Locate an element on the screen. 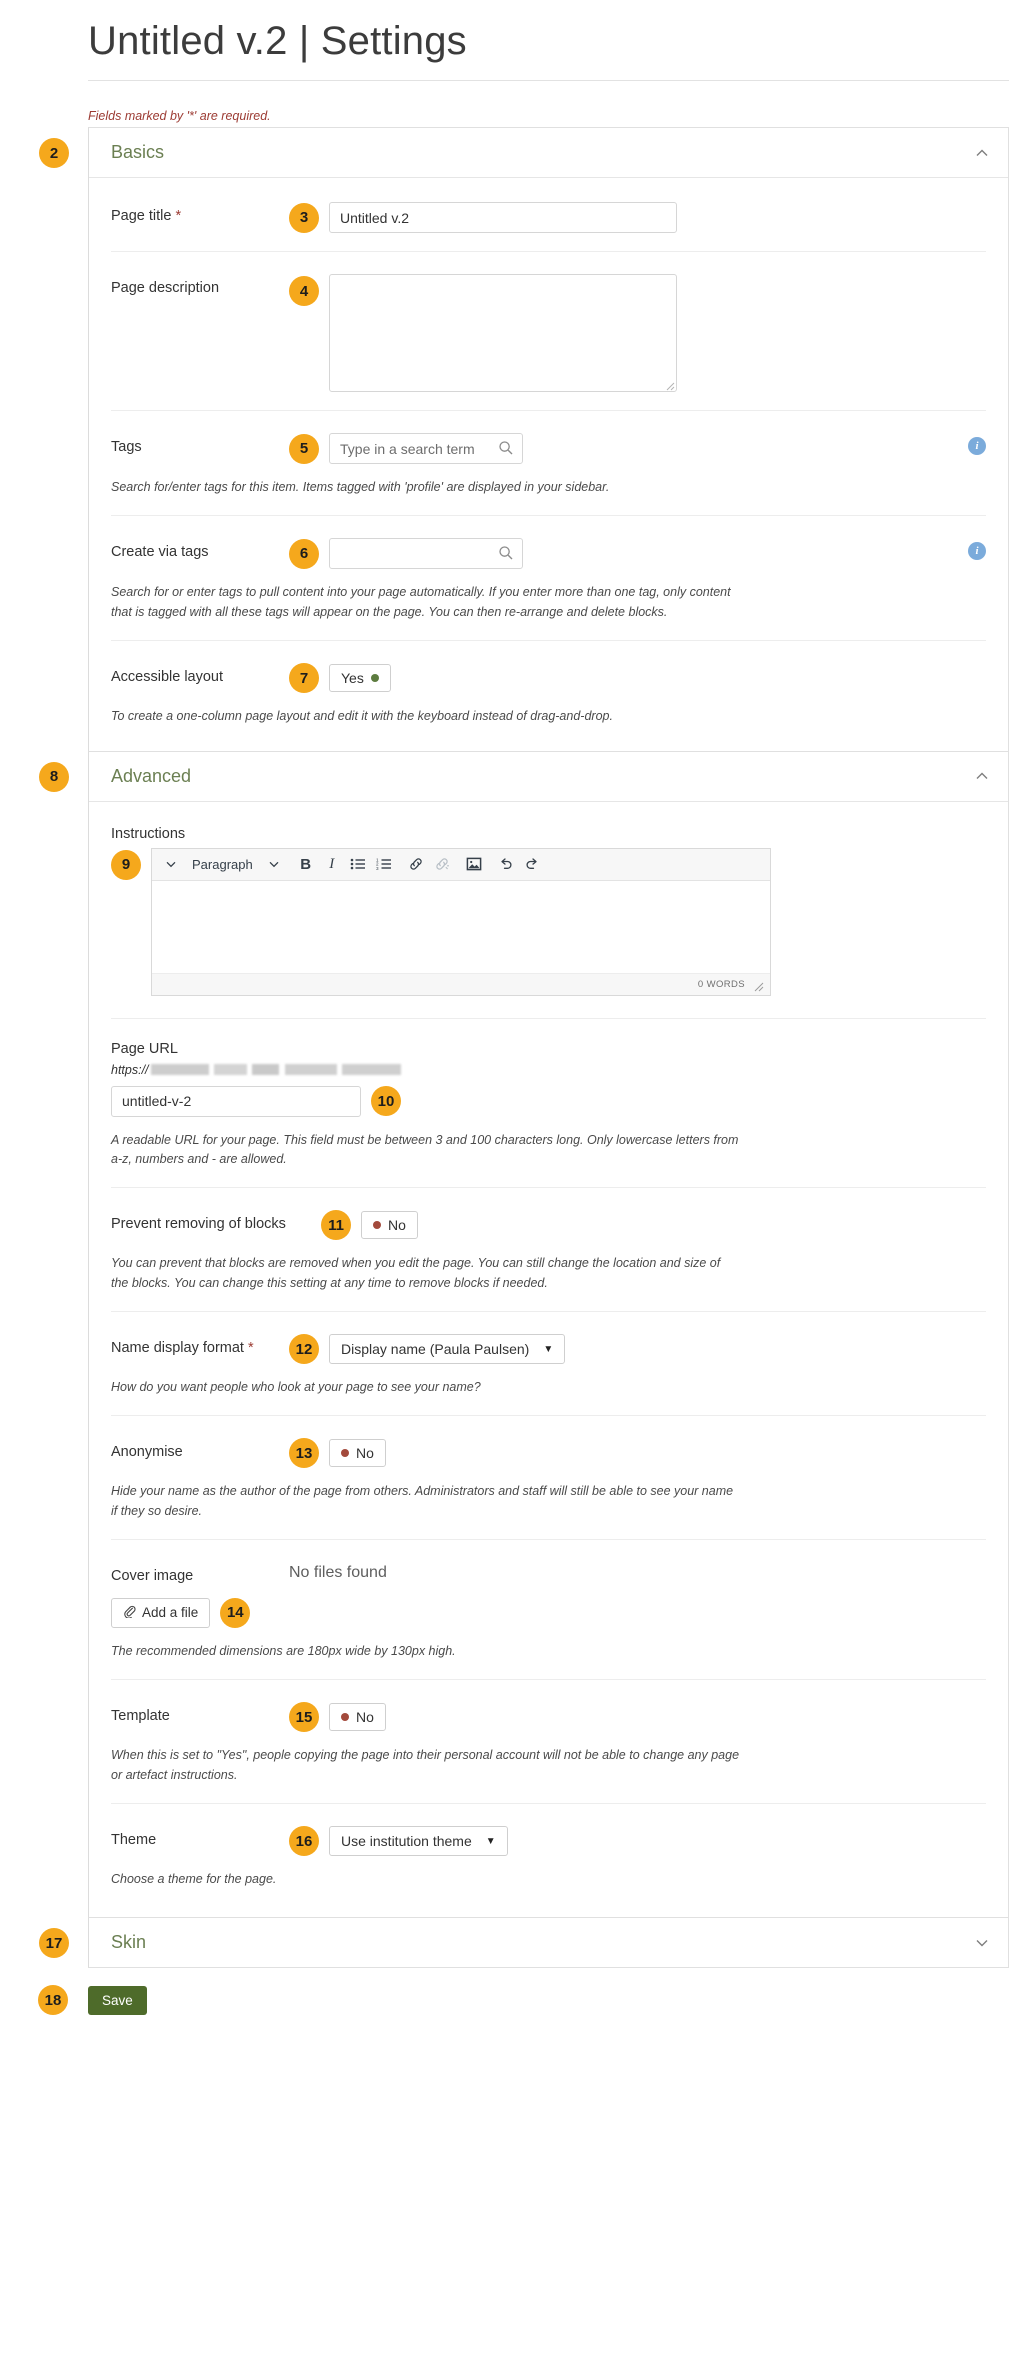  prevent-removing-toggle: No is located at coordinates (389, 1225).